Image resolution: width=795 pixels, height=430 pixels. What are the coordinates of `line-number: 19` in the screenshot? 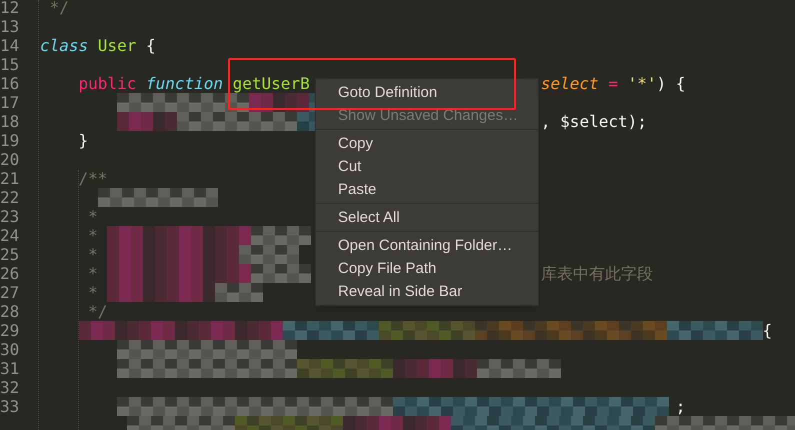 It's located at (8, 140).